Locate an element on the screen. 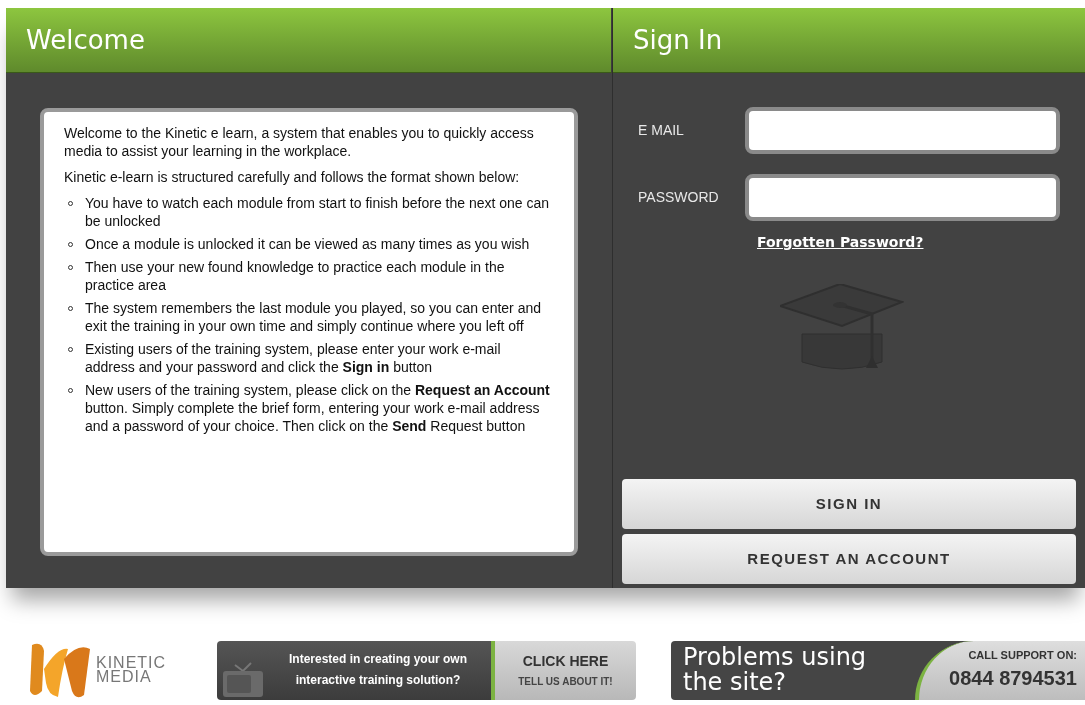  logo-text: MEDIA is located at coordinates (124, 677).